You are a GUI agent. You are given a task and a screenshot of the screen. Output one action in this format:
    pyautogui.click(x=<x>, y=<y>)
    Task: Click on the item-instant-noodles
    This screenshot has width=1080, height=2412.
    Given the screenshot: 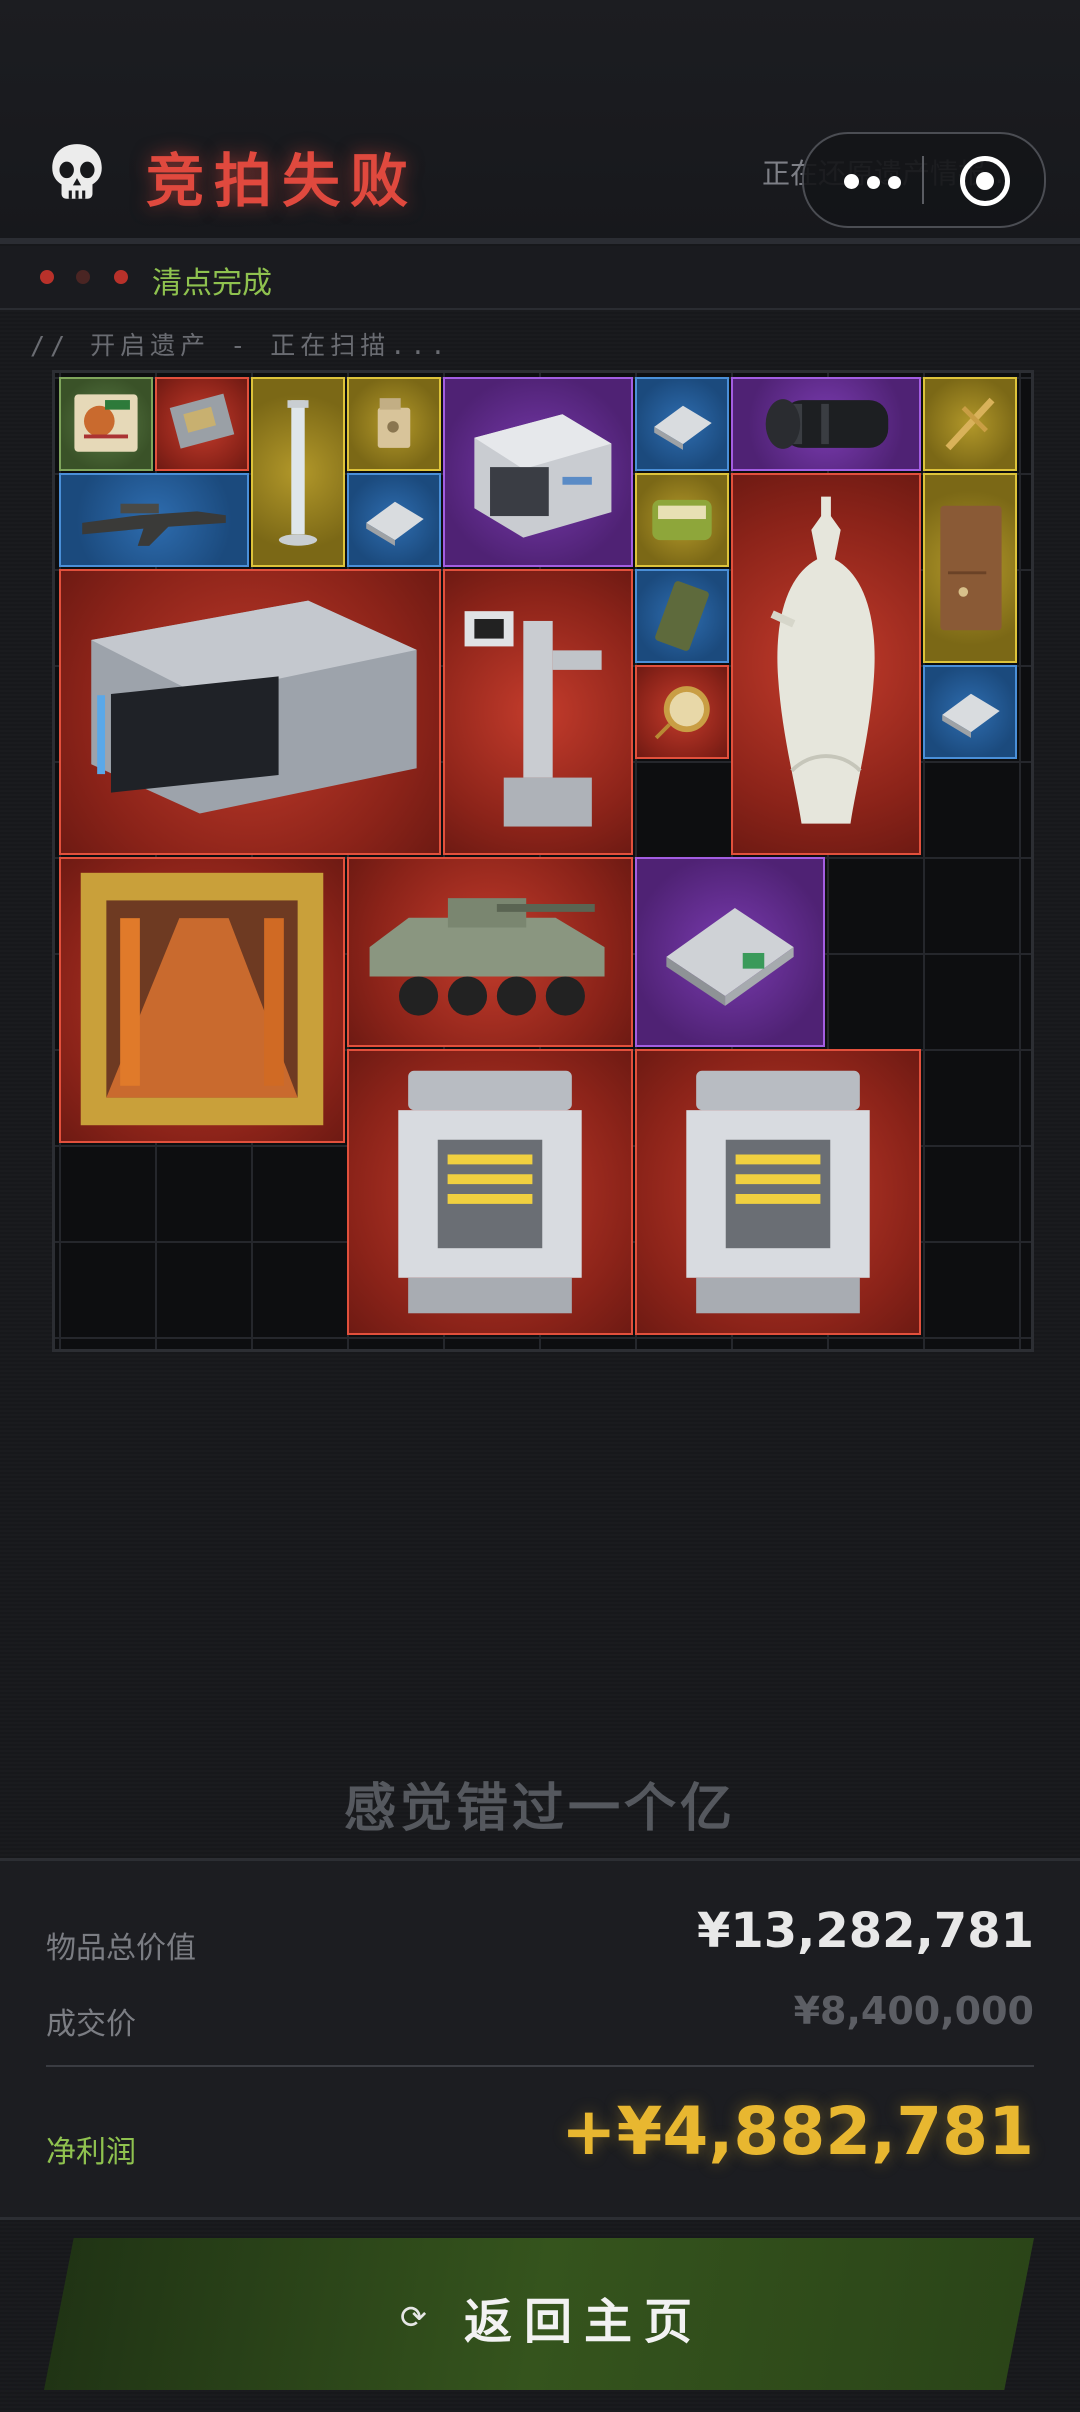 What is the action you would take?
    pyautogui.click(x=106, y=424)
    